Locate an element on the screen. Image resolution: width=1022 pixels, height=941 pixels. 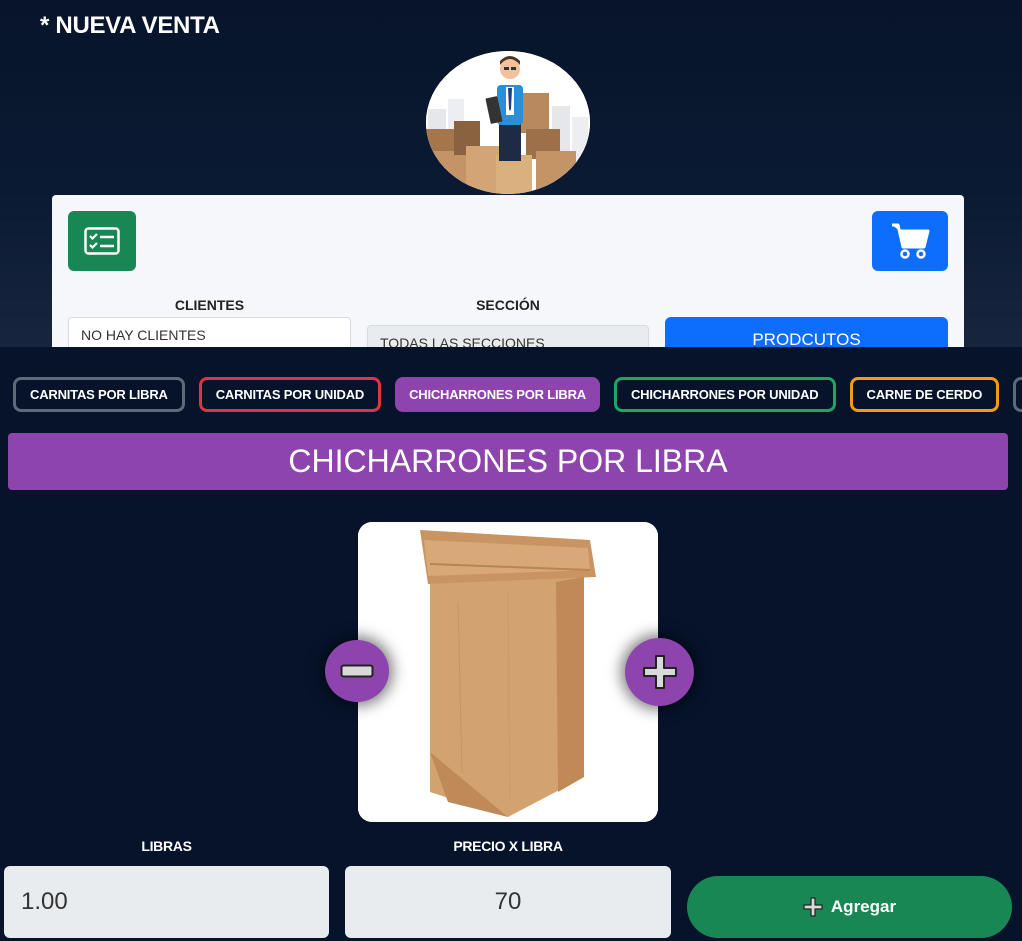
product-card is located at coordinates (508, 672).